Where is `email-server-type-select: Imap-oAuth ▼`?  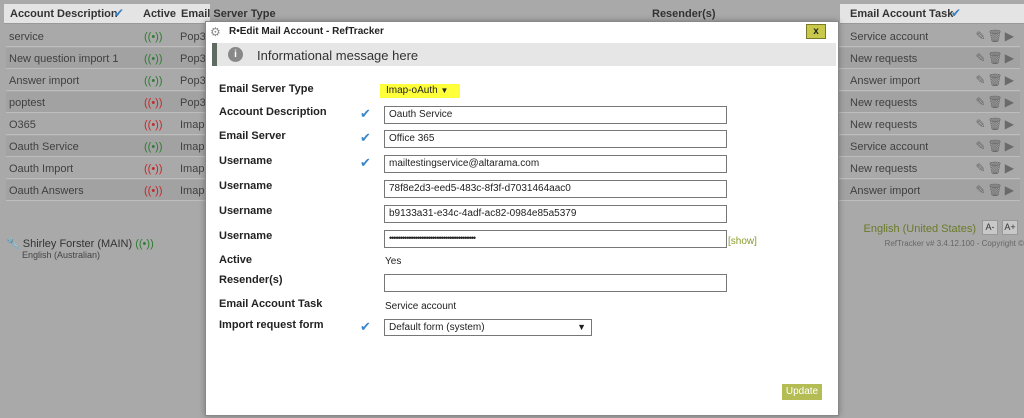 email-server-type-select: Imap-oAuth ▼ is located at coordinates (420, 91).